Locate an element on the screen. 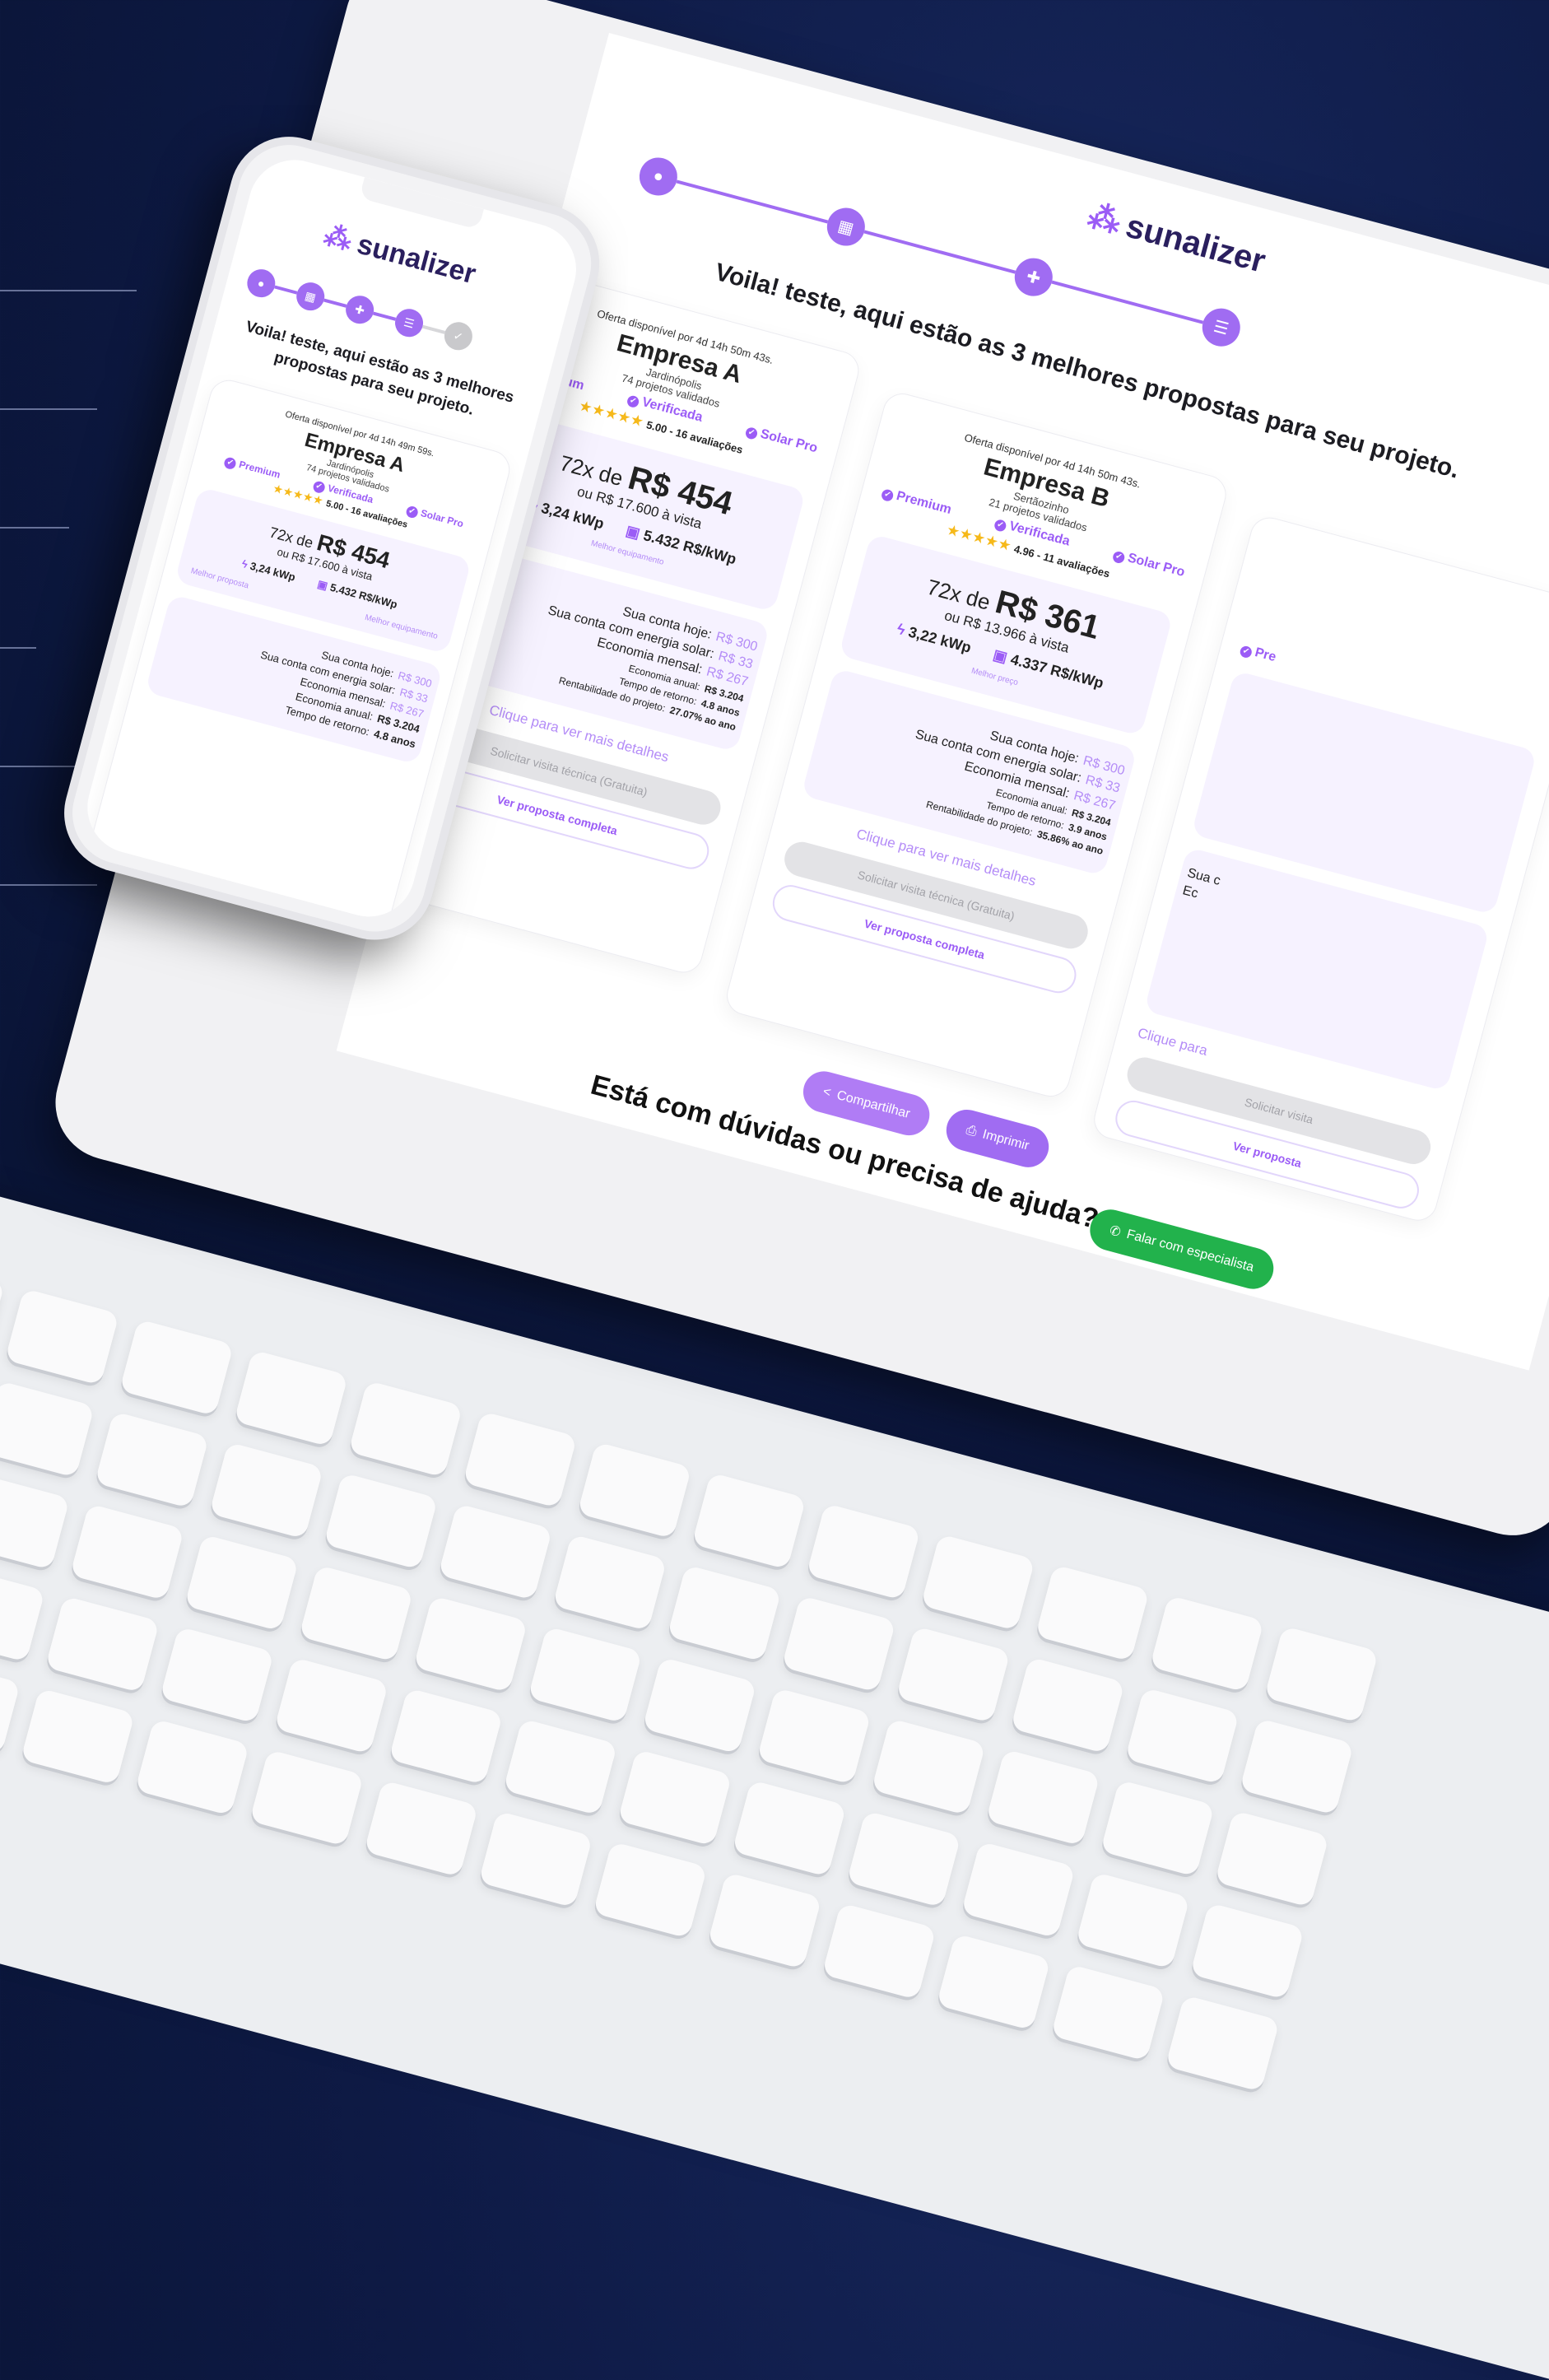 This screenshot has height=2380, width=1549. printer-icon: ⎙ is located at coordinates (971, 1131).